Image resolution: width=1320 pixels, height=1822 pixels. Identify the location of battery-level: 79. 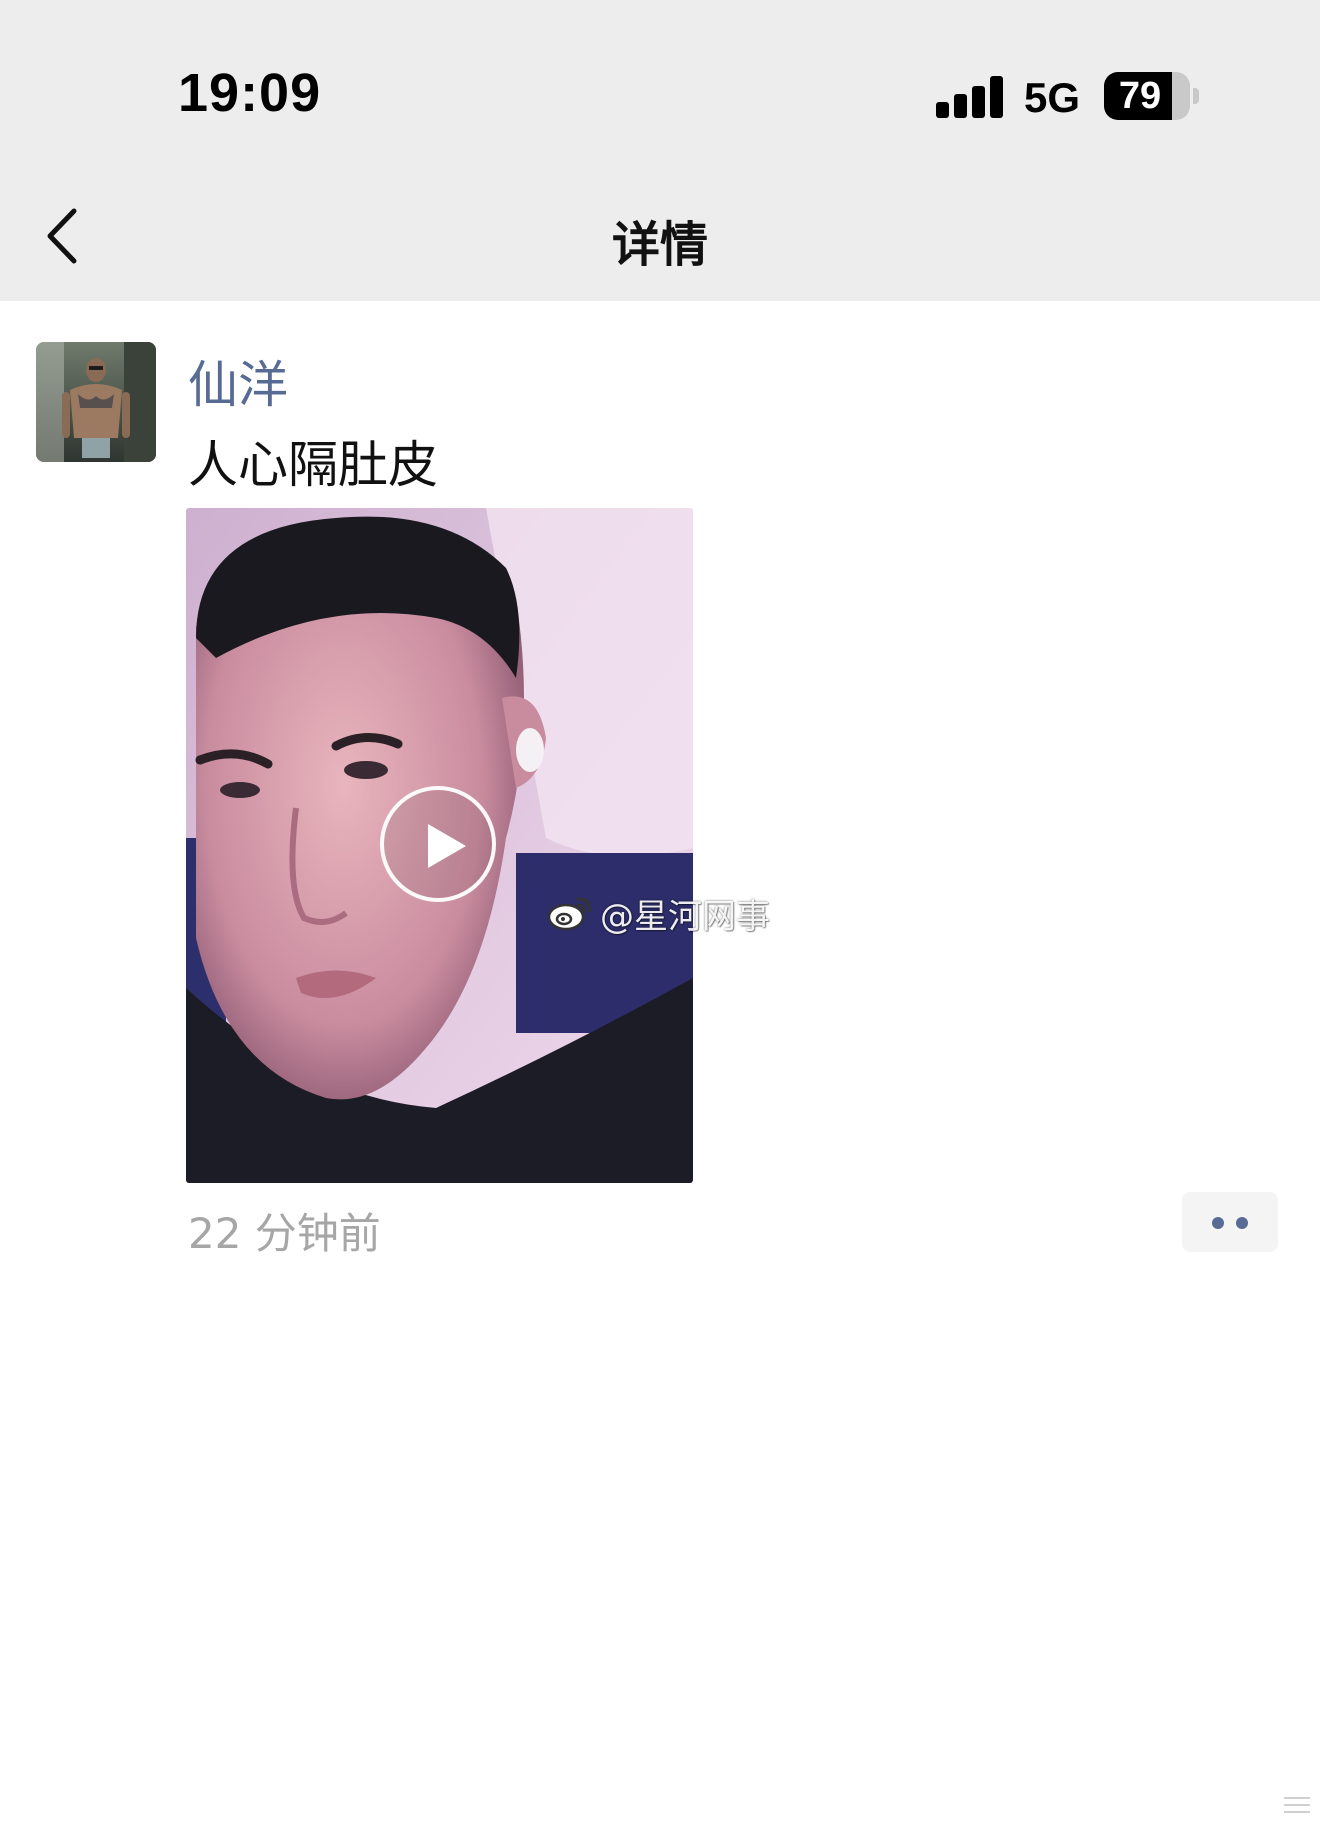
(1140, 96).